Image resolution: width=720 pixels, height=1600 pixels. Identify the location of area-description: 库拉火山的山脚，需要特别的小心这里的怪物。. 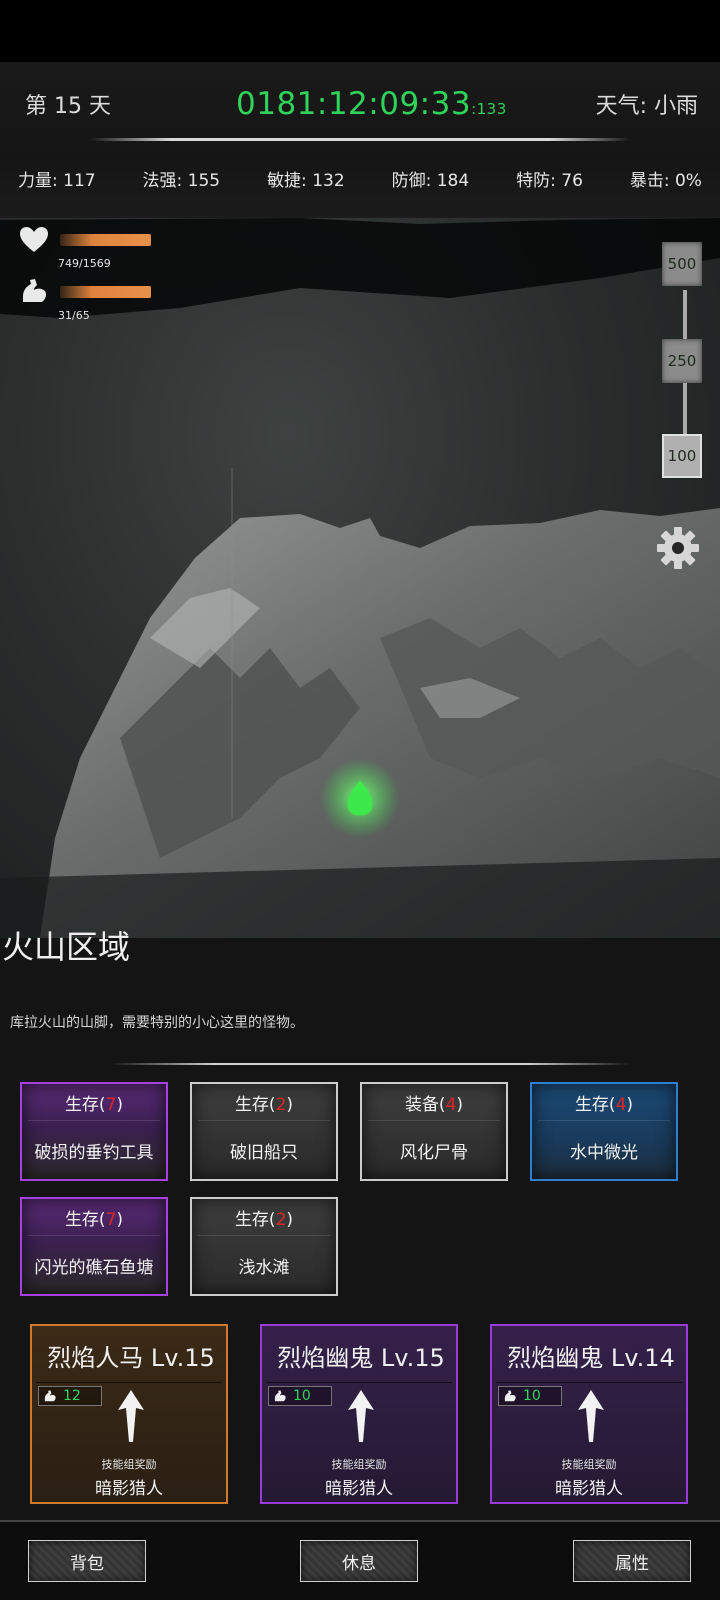
(157, 1023).